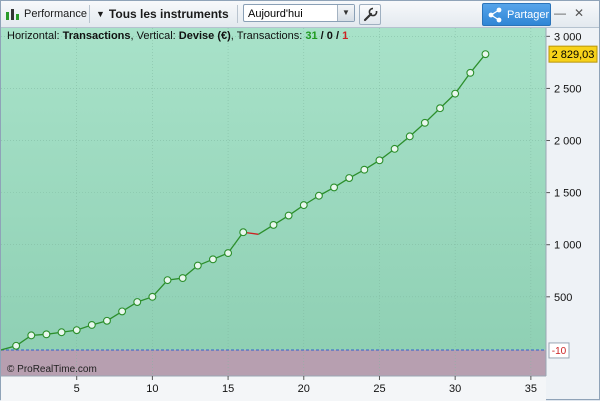 The image size is (600, 401). I want to click on copyright-text: © ProRealTime.com, so click(52, 369).